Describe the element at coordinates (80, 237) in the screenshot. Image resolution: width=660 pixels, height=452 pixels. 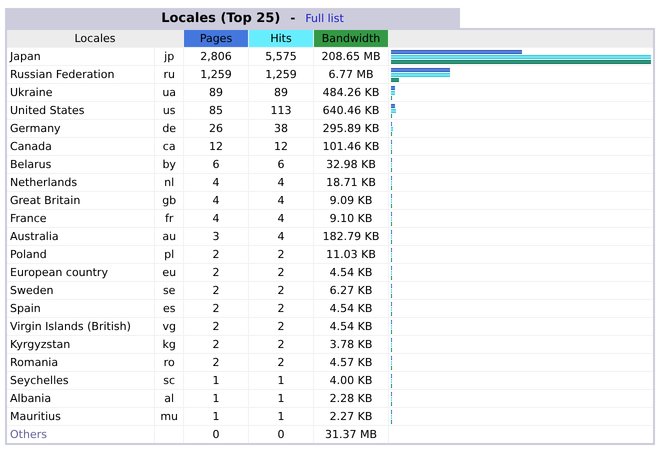
I see `table-cell: Australia` at that location.